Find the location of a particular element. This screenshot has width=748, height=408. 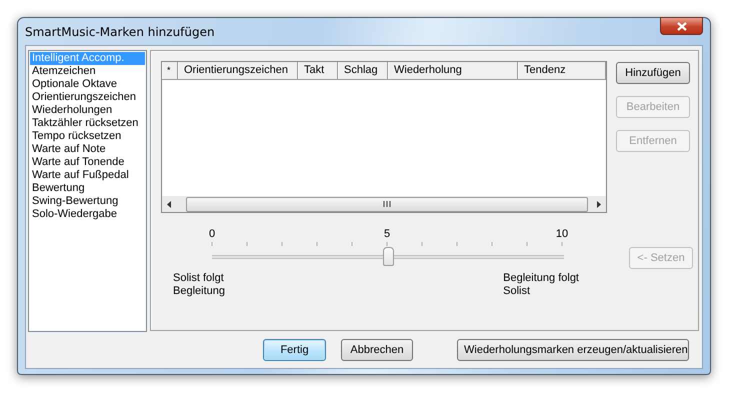

list-item: Swing-Bewertung is located at coordinates (87, 201).